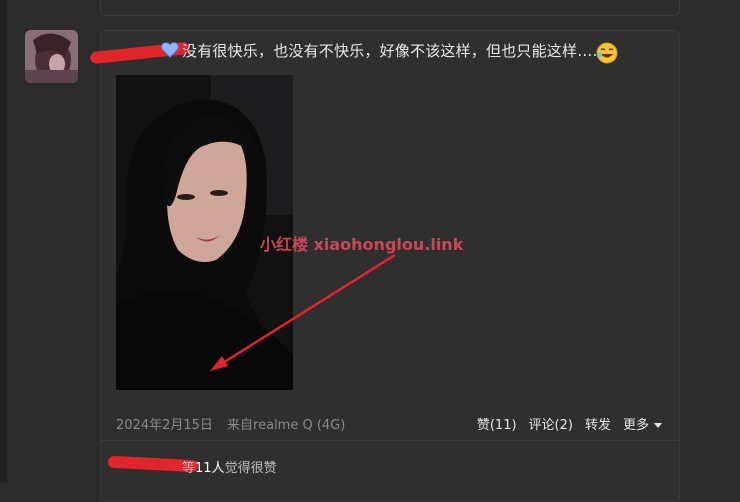 The width and height of the screenshot is (740, 502). What do you see at coordinates (390, 440) in the screenshot?
I see `divider` at bounding box center [390, 440].